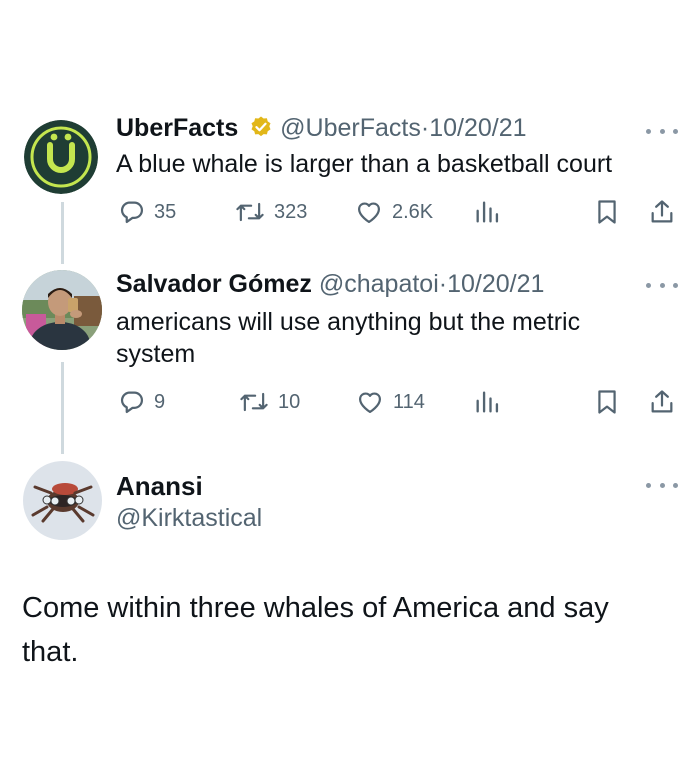 The width and height of the screenshot is (700, 771). Describe the element at coordinates (147, 212) in the screenshot. I see `reply-button: 35` at that location.